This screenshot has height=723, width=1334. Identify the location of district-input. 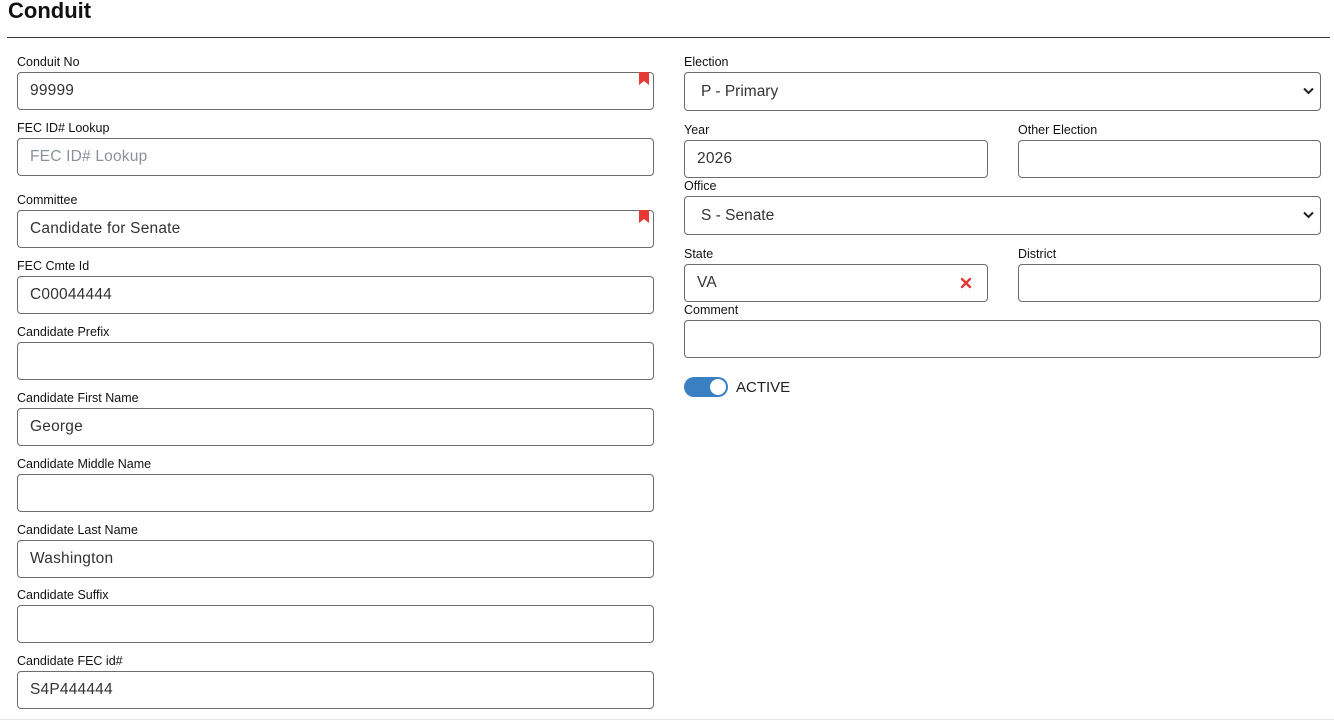
(1169, 283).